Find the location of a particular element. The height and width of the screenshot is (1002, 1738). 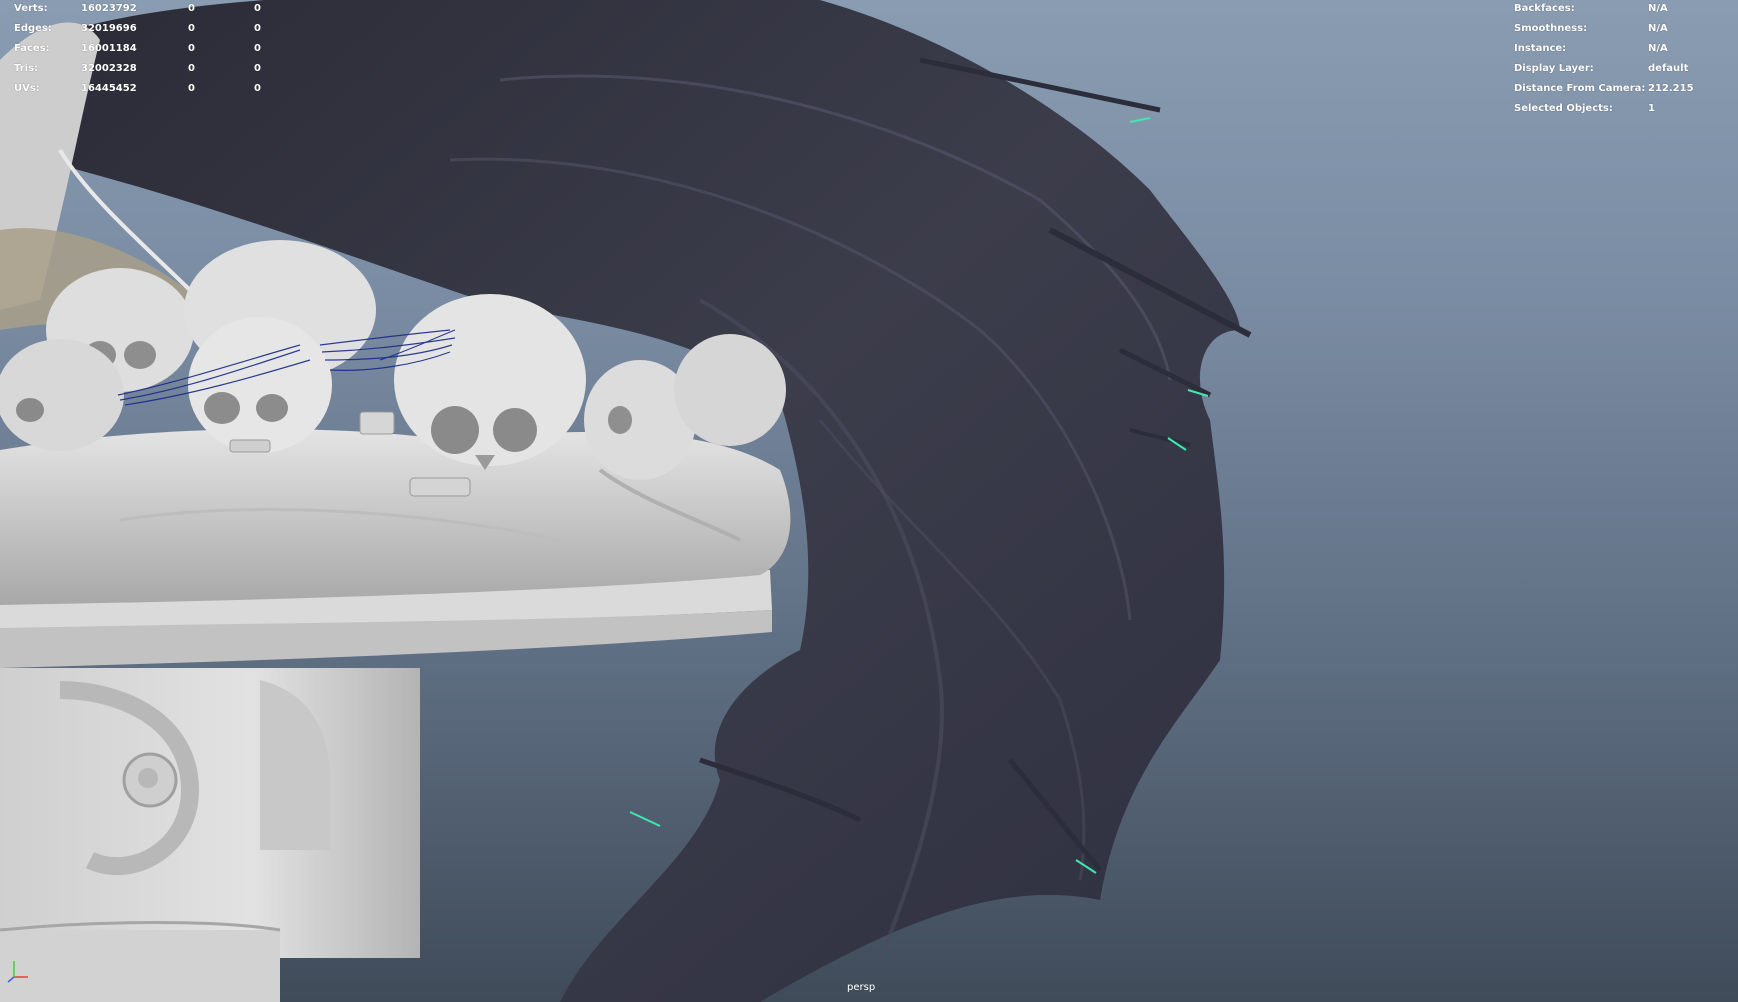

hud-label: Smoothness: is located at coordinates (1551, 28).